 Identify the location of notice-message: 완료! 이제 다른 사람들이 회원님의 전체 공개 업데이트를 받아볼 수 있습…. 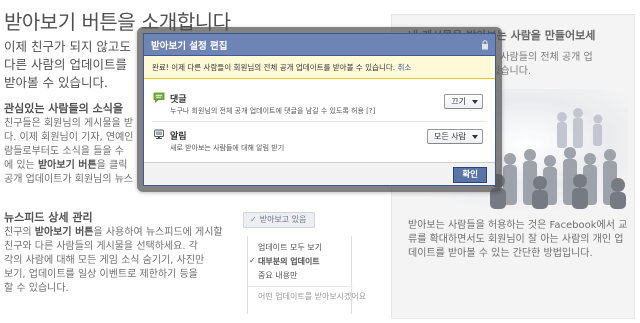
(274, 67).